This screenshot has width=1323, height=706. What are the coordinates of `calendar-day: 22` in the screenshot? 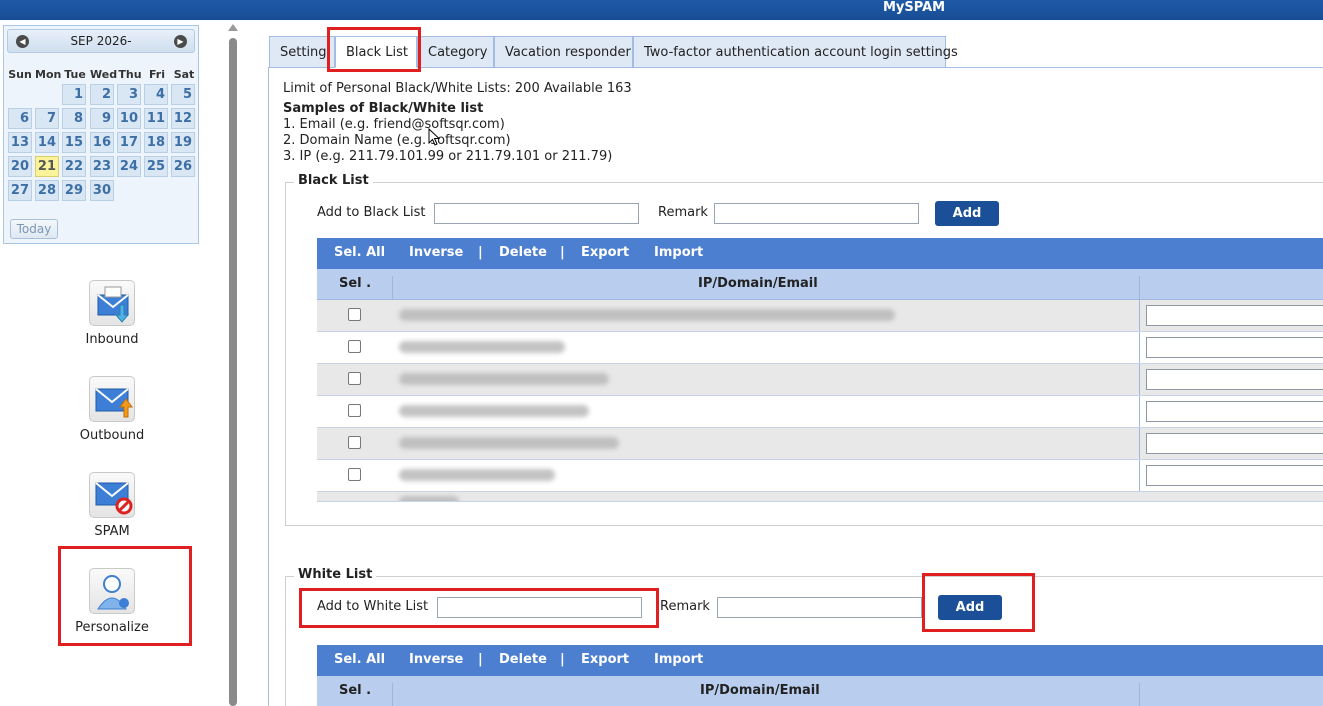 It's located at (74, 166).